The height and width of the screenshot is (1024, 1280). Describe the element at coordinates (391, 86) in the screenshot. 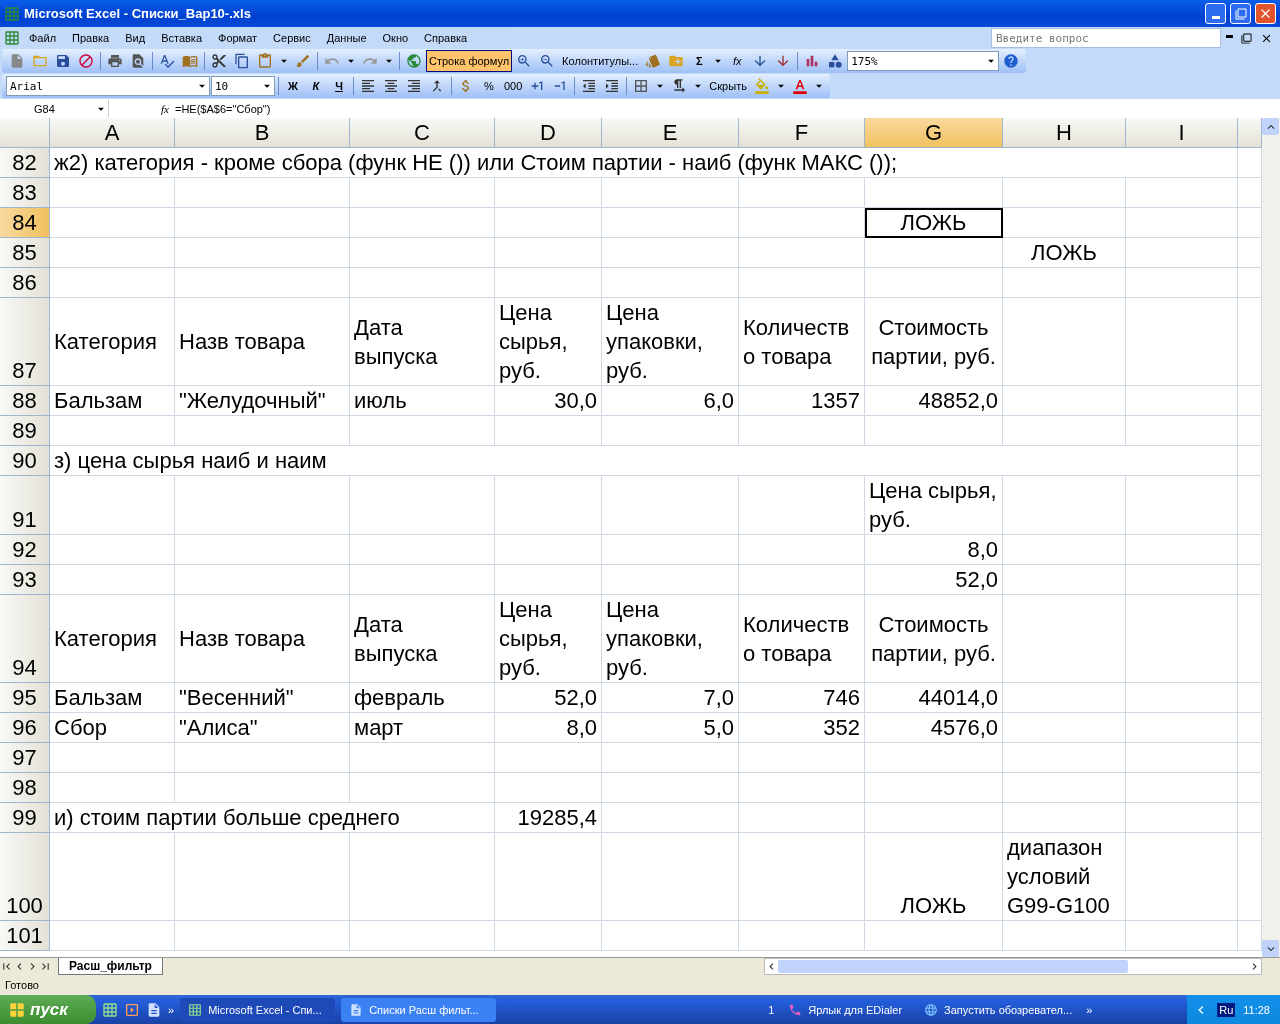

I see `align-center-icon` at that location.